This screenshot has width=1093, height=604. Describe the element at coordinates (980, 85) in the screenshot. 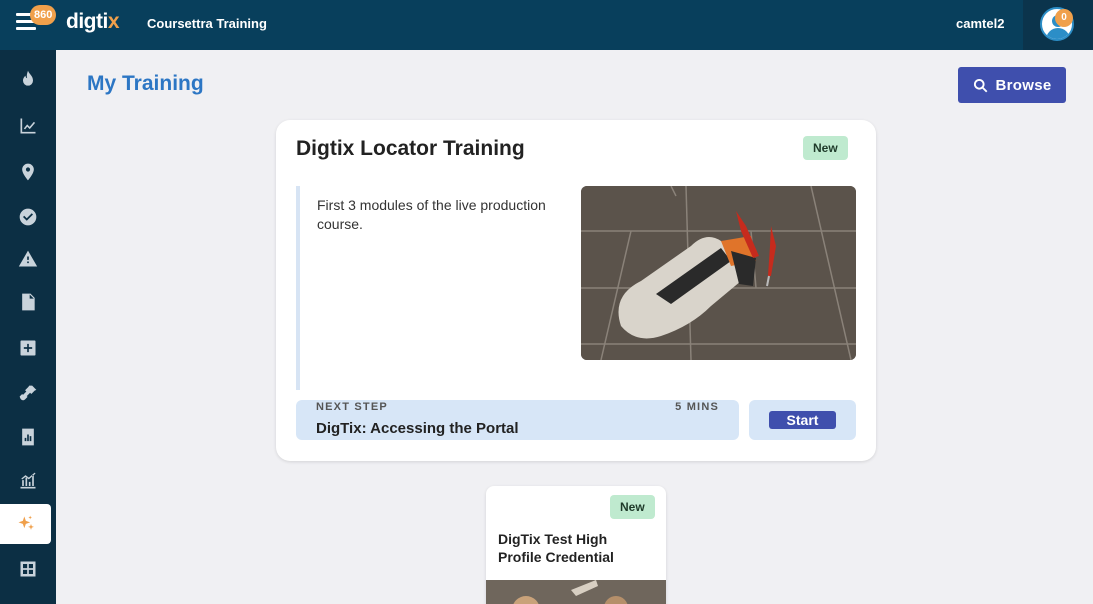

I see `search-icon` at that location.